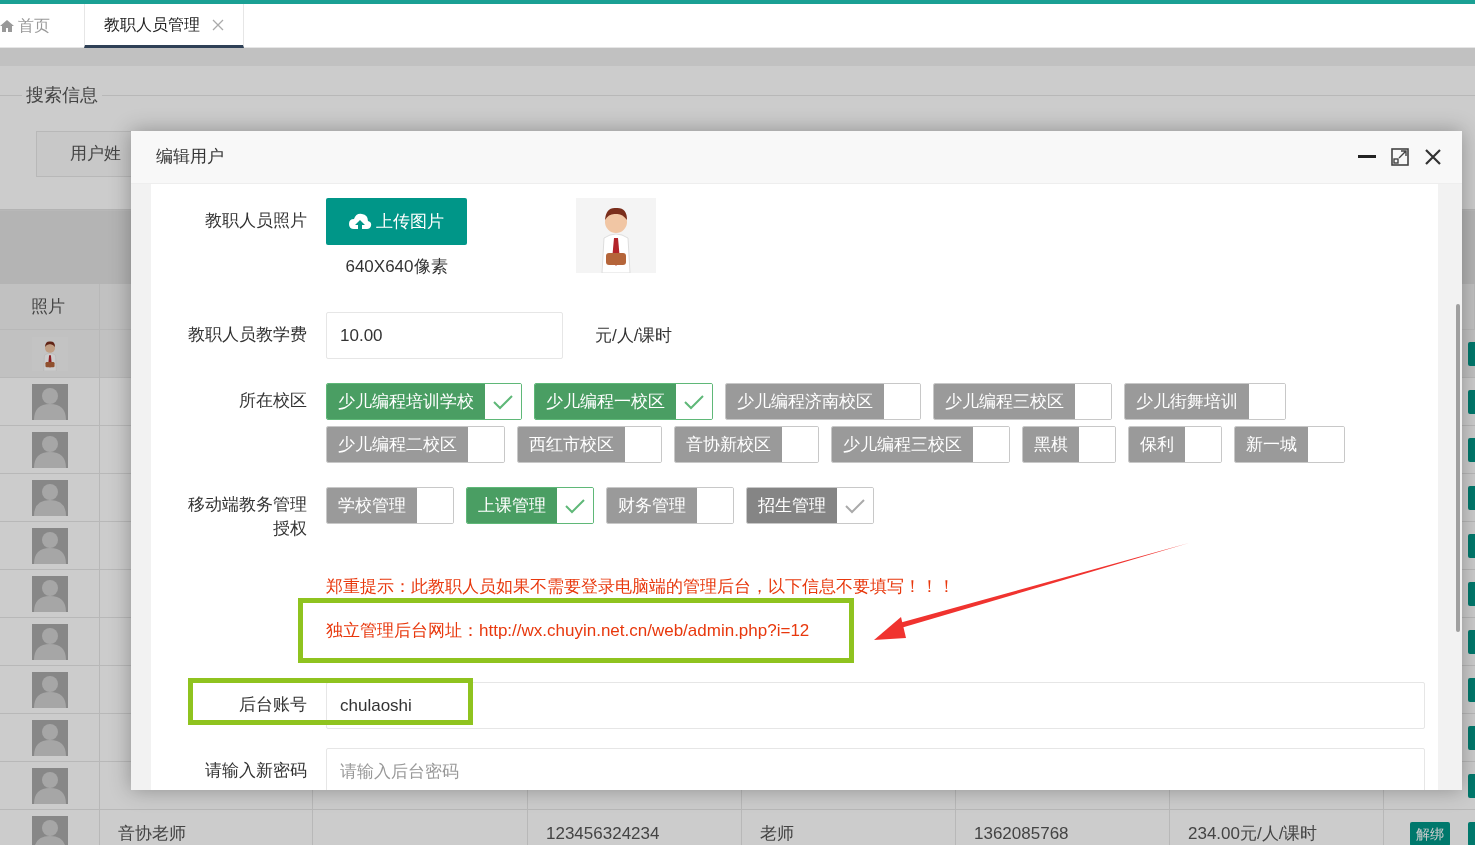 The width and height of the screenshot is (1475, 845). I want to click on table-cell: 1362085768, so click(1021, 833).